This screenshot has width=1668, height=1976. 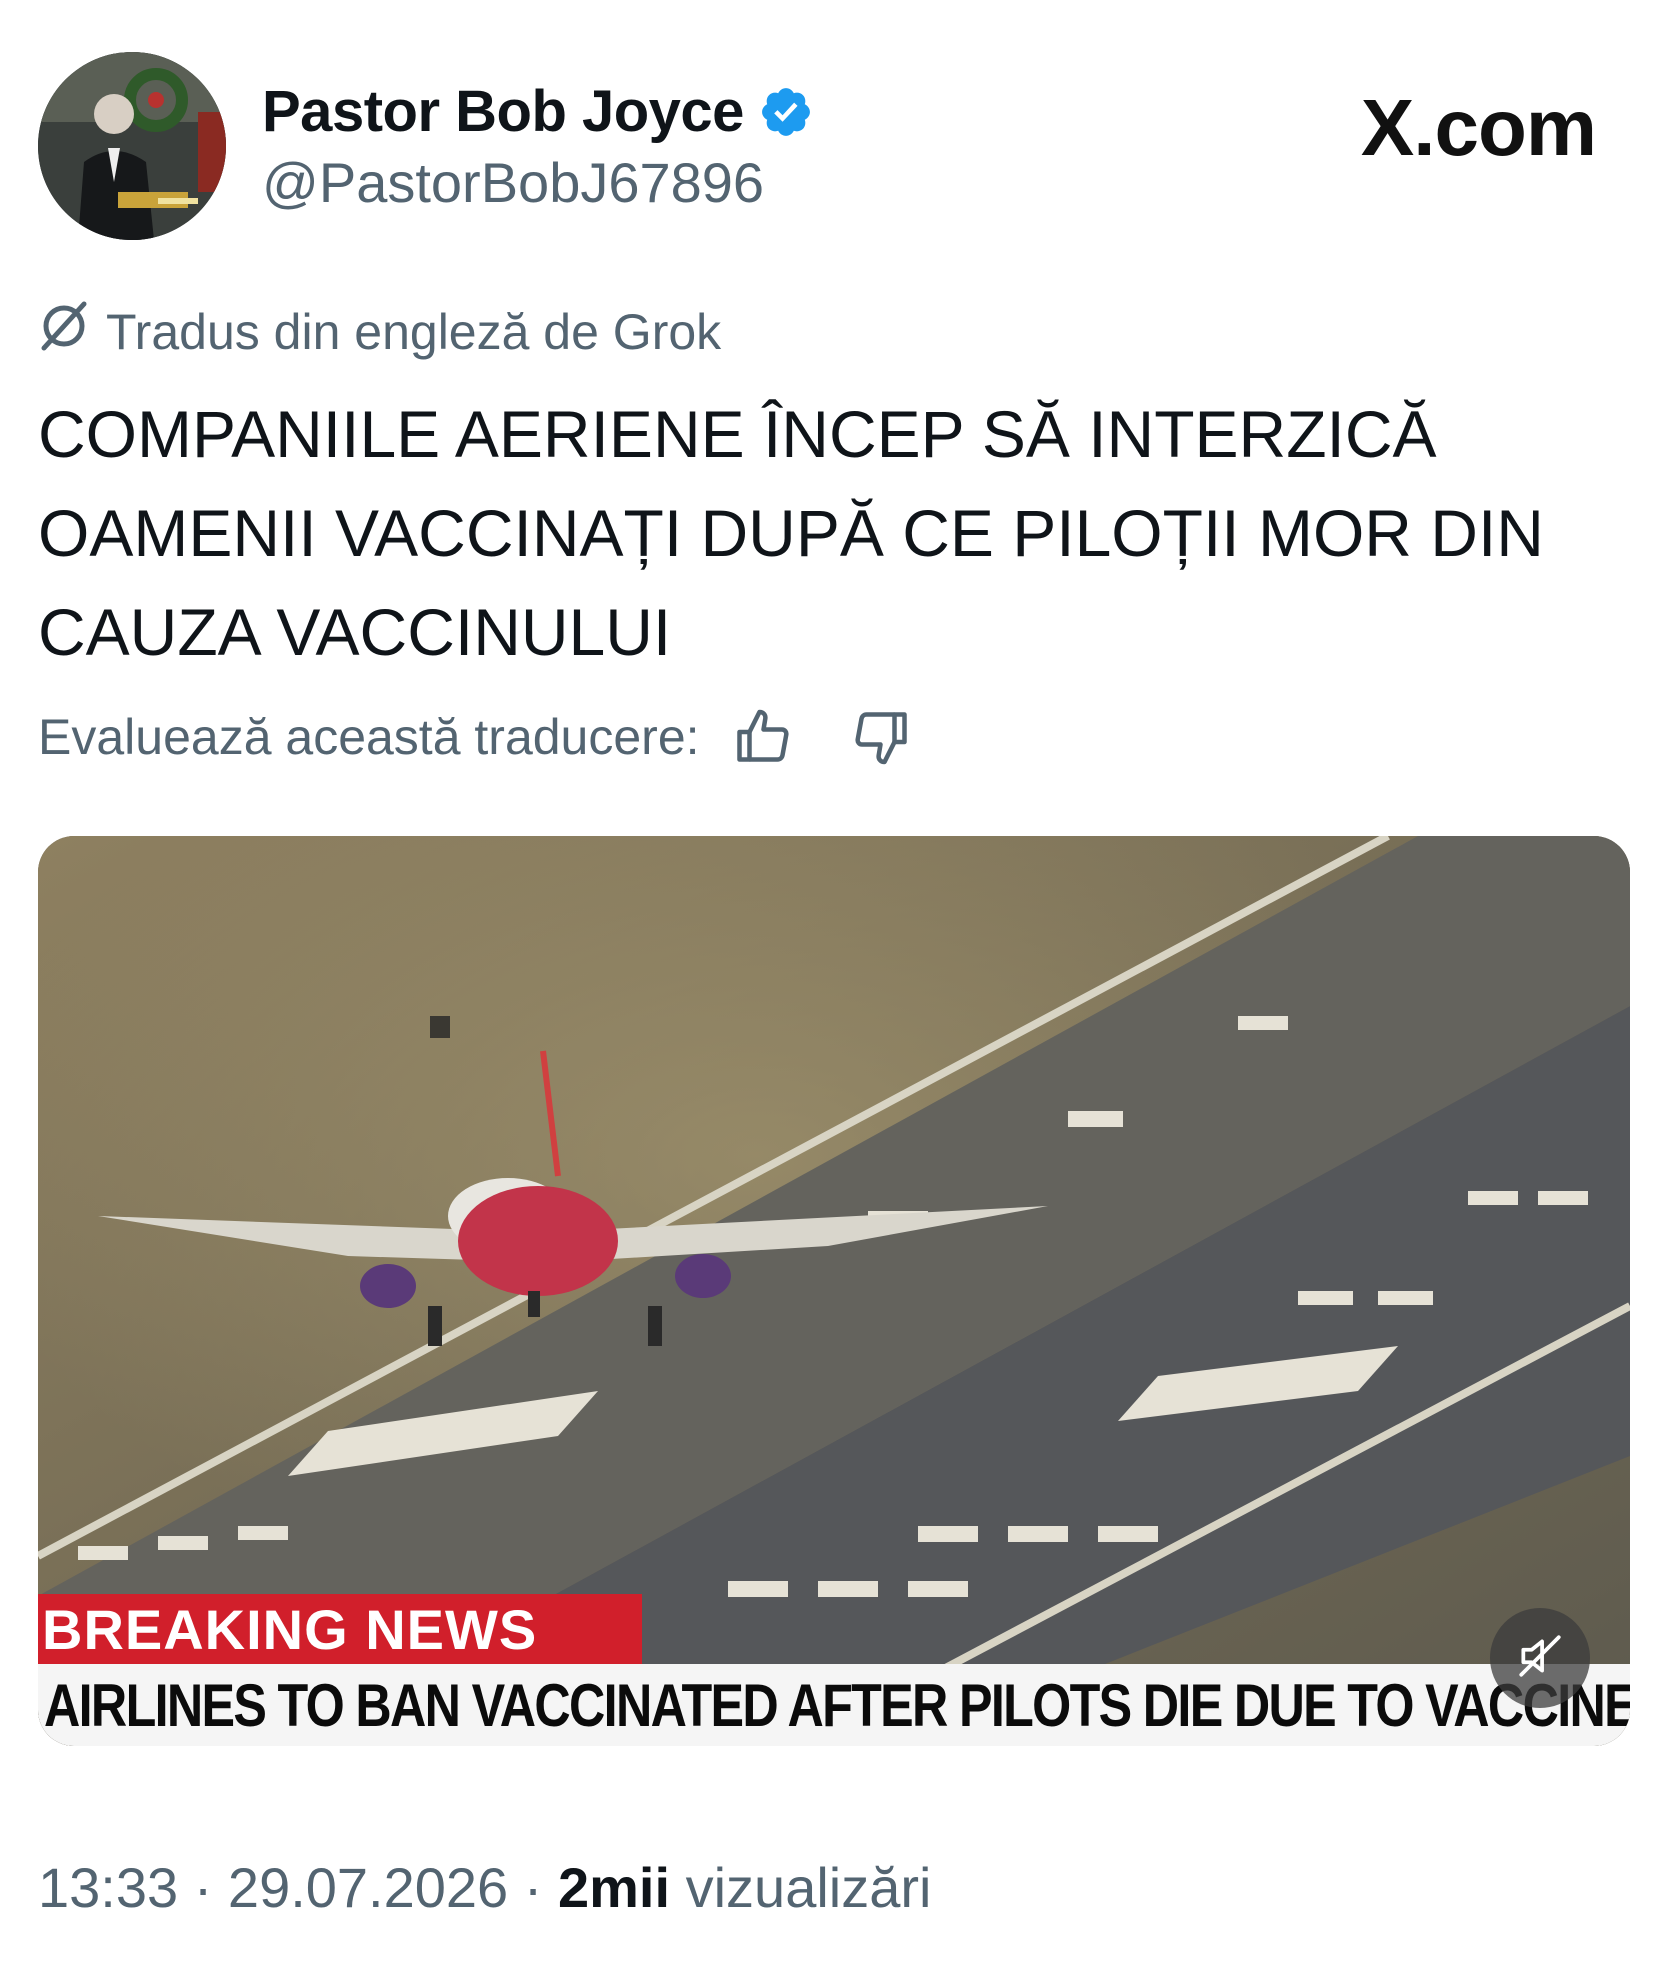 I want to click on author-name: Pastor Bob Joyce, so click(x=538, y=111).